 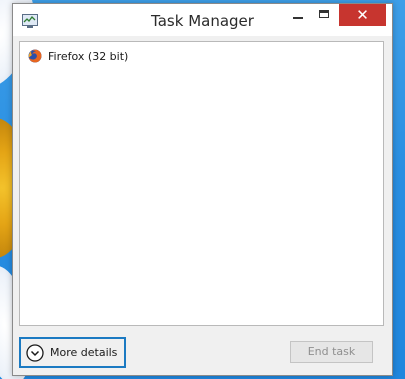 What do you see at coordinates (35, 56) in the screenshot?
I see `firefox-icon` at bounding box center [35, 56].